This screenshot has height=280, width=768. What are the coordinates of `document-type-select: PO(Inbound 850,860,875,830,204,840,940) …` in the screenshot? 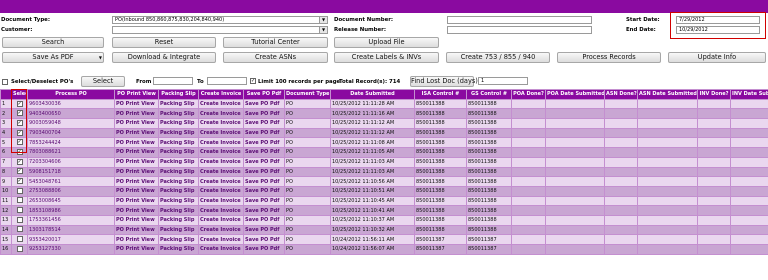 It's located at (220, 20).